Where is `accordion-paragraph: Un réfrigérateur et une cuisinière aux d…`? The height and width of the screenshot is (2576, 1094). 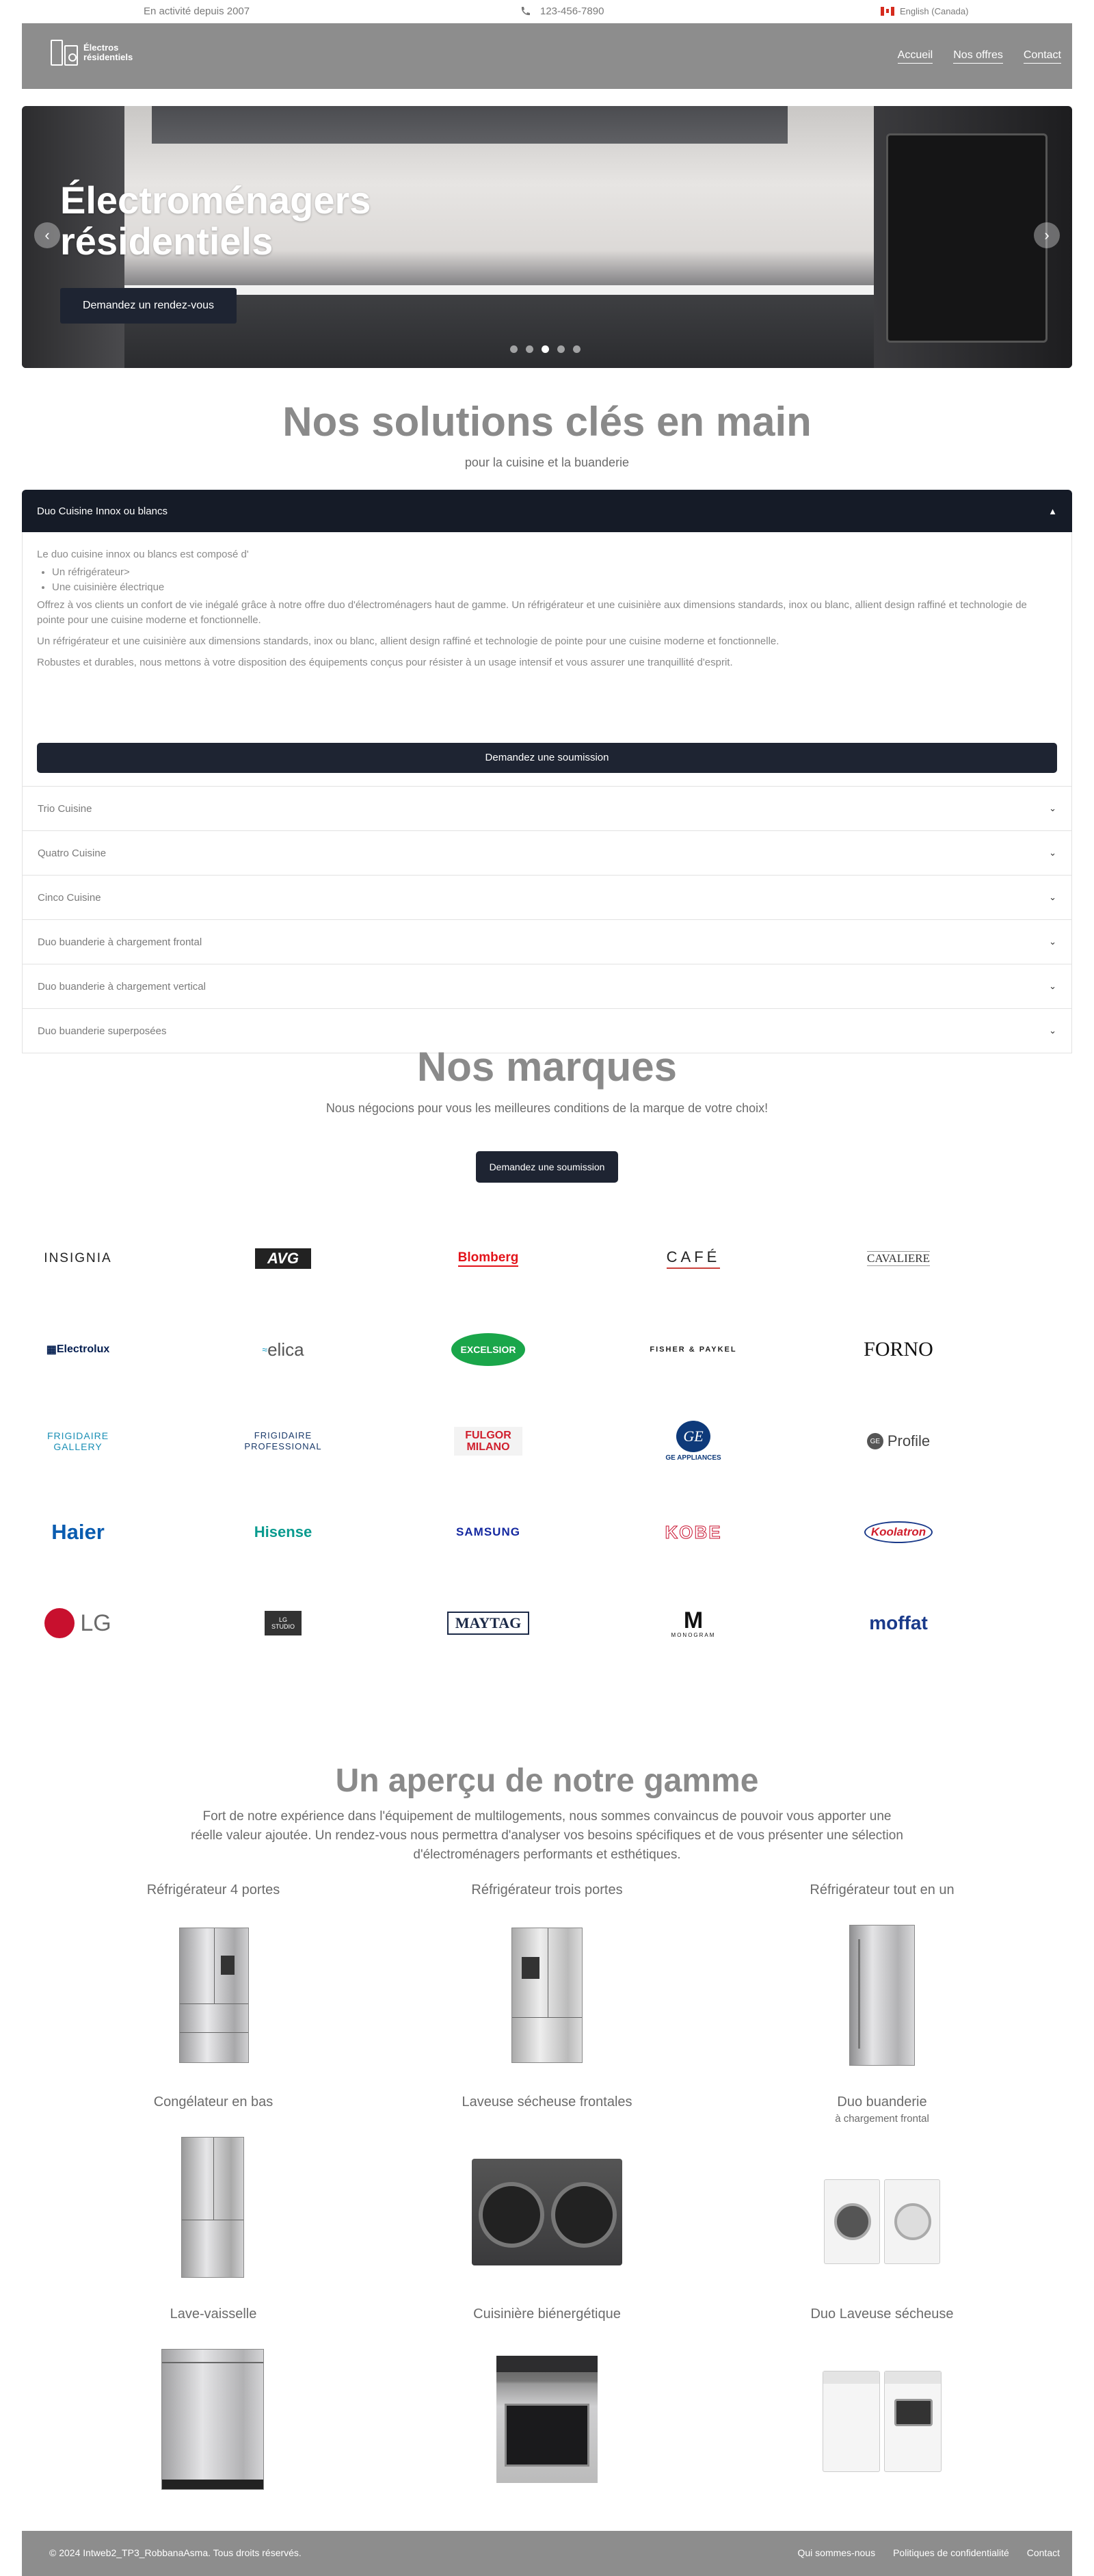
accordion-paragraph: Un réfrigérateur et une cuisinière aux d… is located at coordinates (408, 641).